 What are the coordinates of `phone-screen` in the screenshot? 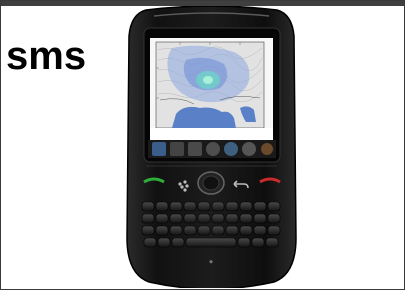 It's located at (211, 89).